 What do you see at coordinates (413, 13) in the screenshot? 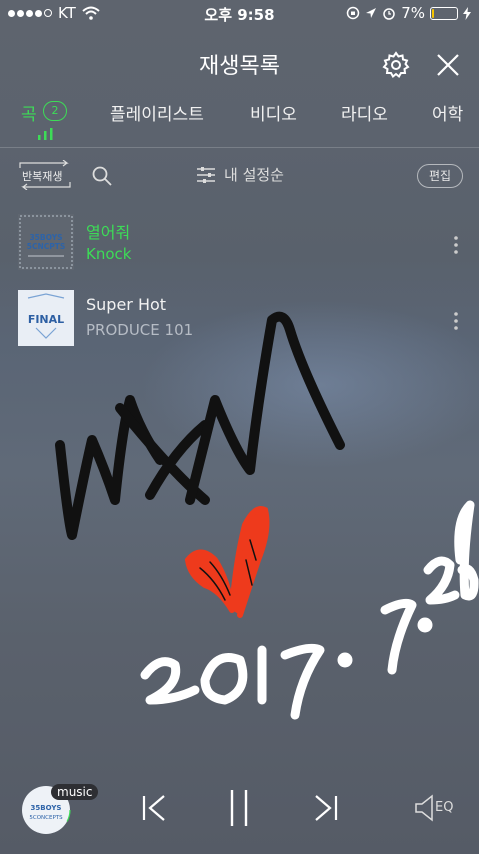
I see `battery-percent: 7%` at bounding box center [413, 13].